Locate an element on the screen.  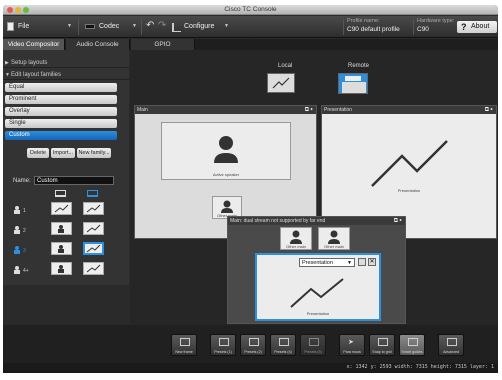
about-button: ? About is located at coordinates (477, 27).